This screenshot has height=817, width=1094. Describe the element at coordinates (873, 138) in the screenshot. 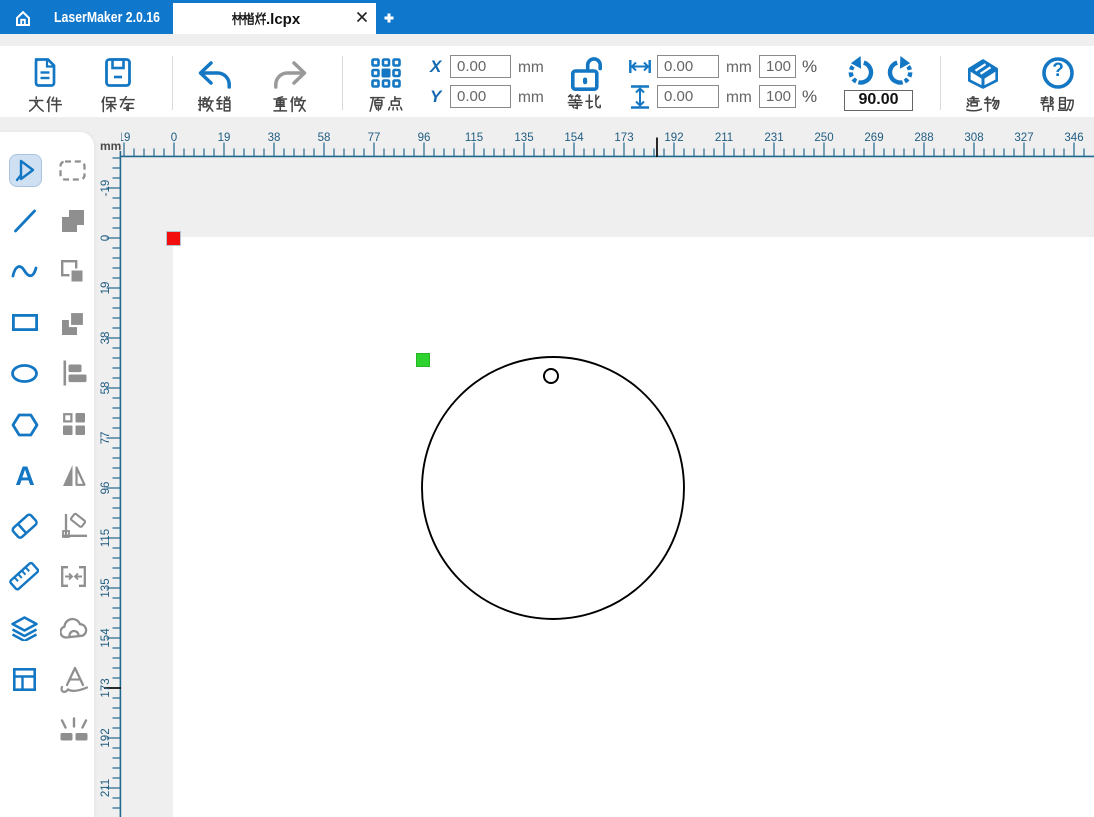

I see `svg-text: 269` at that location.